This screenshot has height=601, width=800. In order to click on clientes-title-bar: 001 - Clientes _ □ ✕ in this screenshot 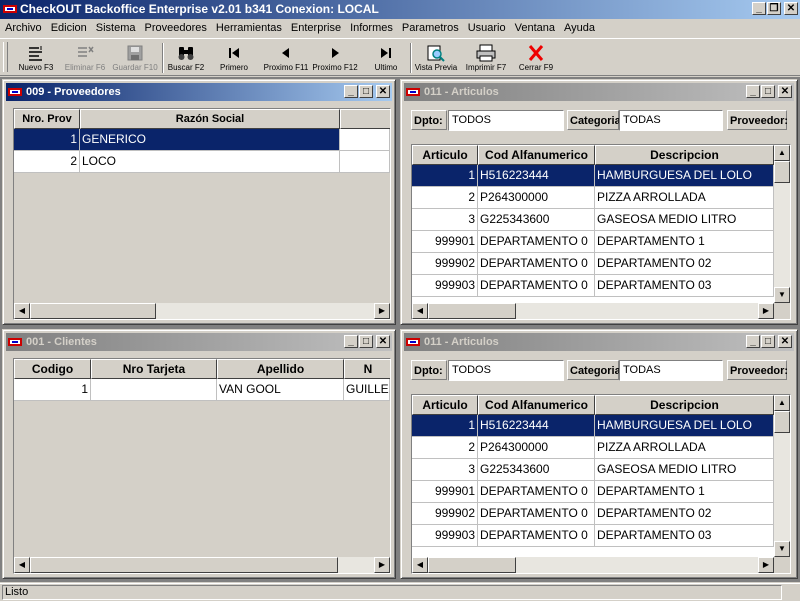, I will do `click(199, 342)`.